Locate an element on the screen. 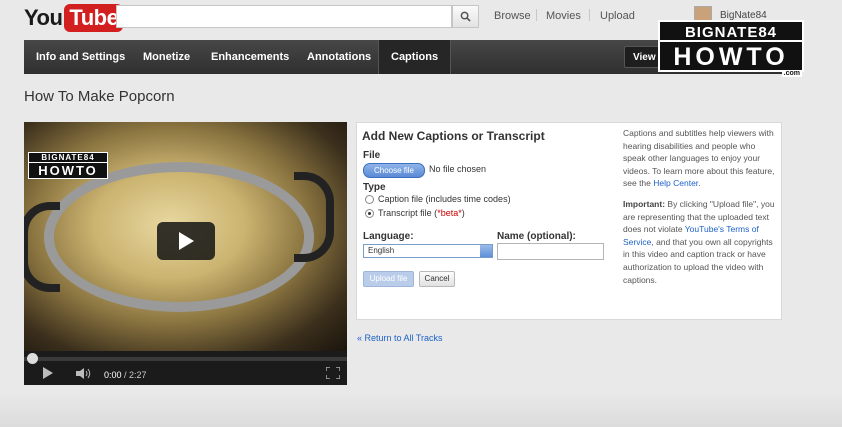 This screenshot has width=842, height=427. language-select: English is located at coordinates (428, 251).